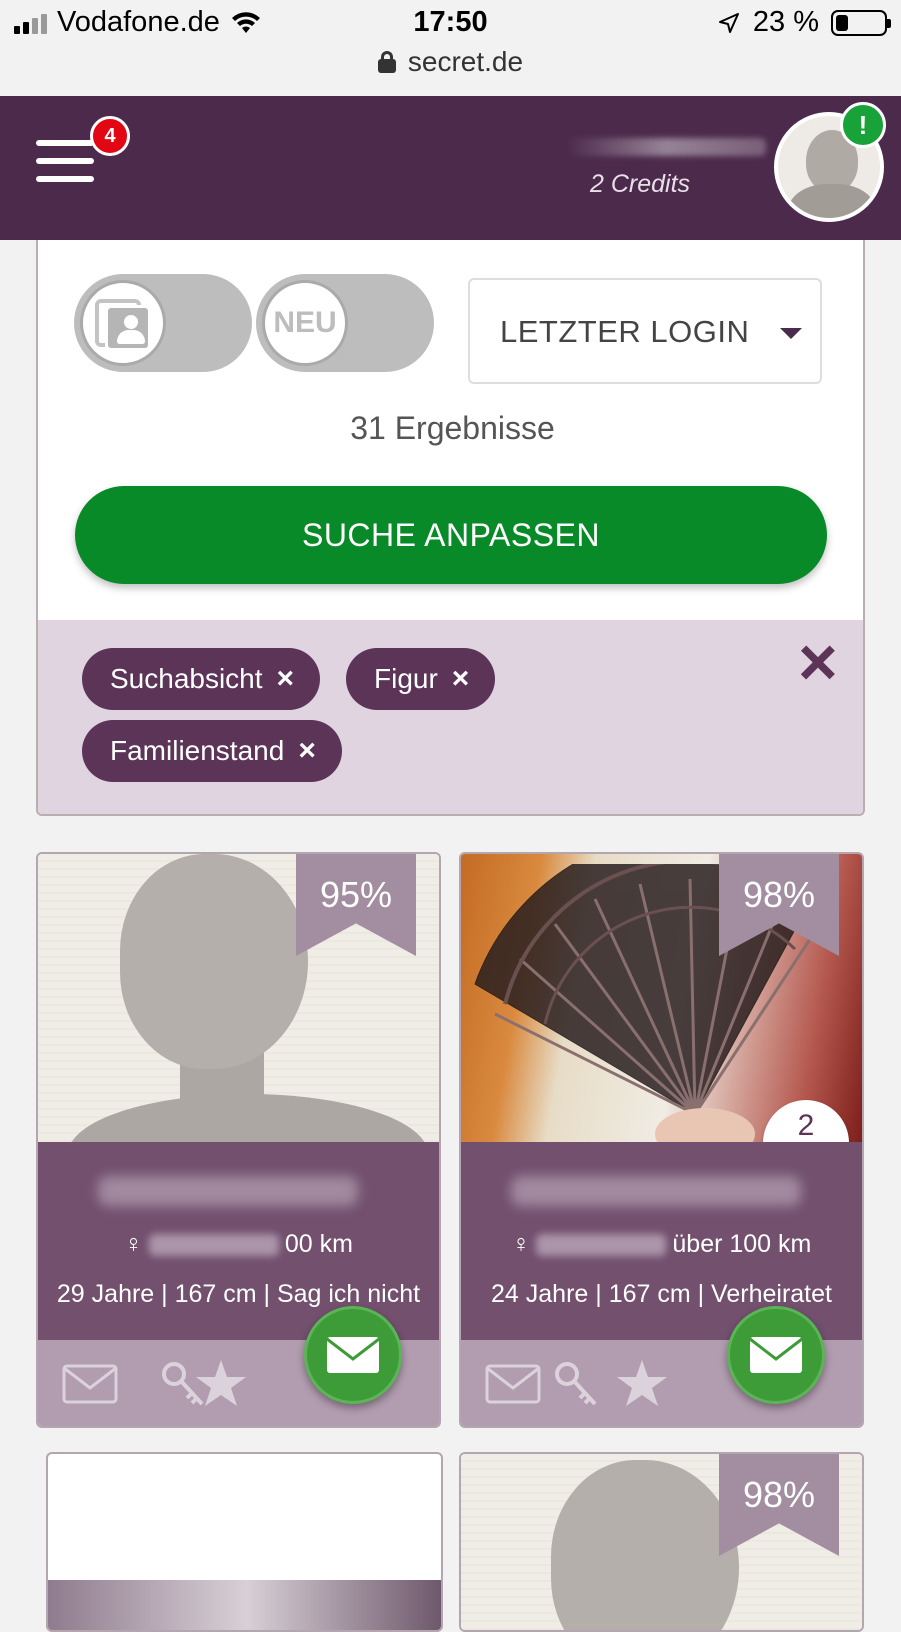 The height and width of the screenshot is (1632, 901). I want to click on photo-profile-icon, so click(123, 323).